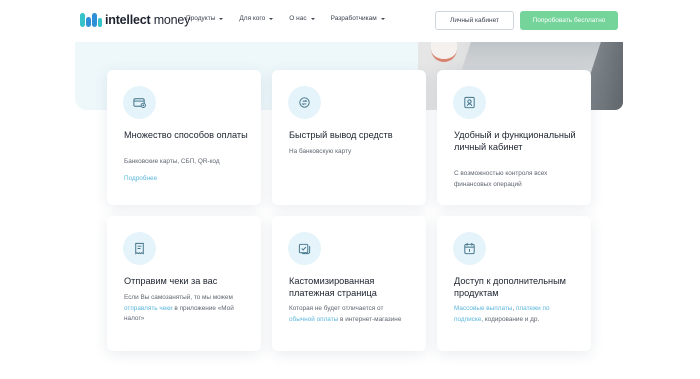  What do you see at coordinates (341, 135) in the screenshot?
I see `card-title: Быстрый вывод средств` at bounding box center [341, 135].